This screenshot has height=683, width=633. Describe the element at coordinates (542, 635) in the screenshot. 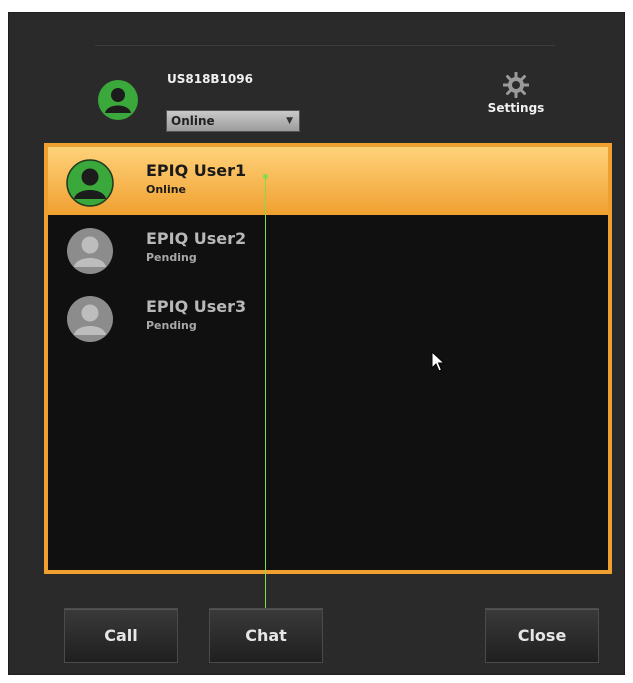

I see `close-button: Close` at that location.